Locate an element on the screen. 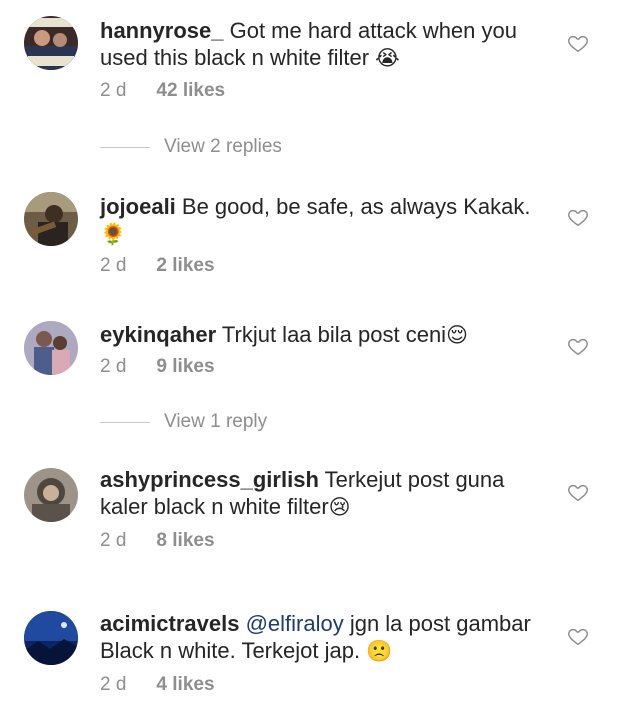 The width and height of the screenshot is (623, 701). mention-link: @elfiraloy is located at coordinates (295, 623).